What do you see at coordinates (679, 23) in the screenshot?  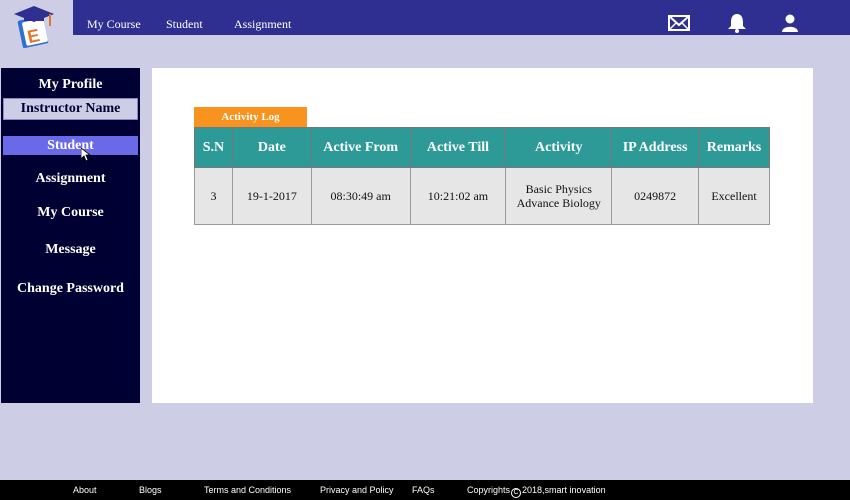 I see `mail-icon` at bounding box center [679, 23].